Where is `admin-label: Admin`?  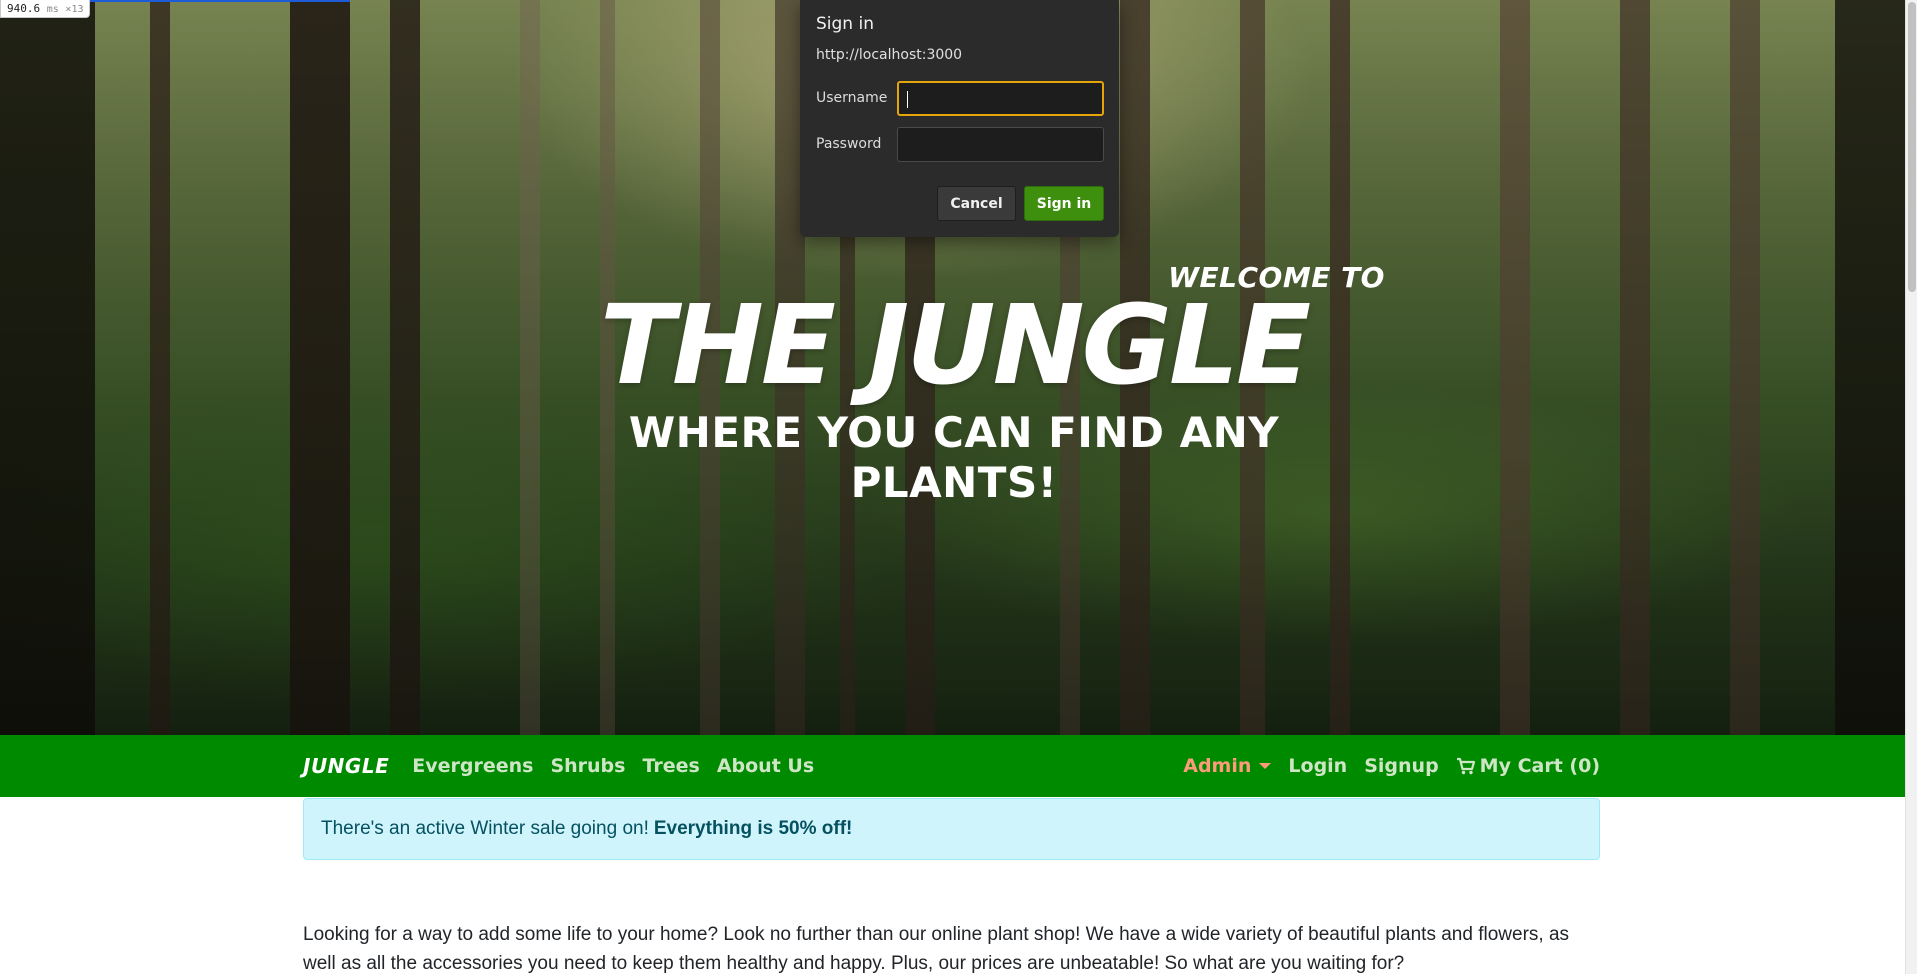 admin-label: Admin is located at coordinates (1217, 766).